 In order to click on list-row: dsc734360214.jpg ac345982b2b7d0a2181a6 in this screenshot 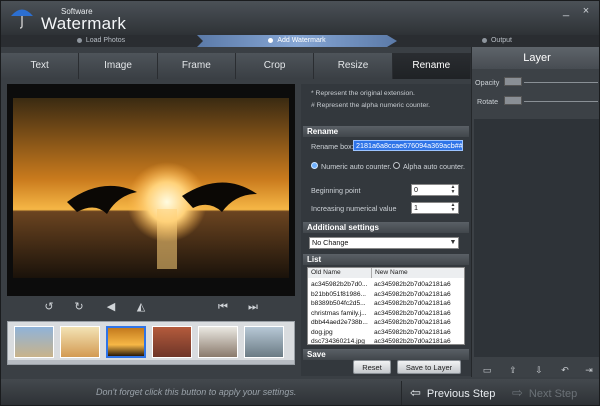, I will do `click(386, 340)`.